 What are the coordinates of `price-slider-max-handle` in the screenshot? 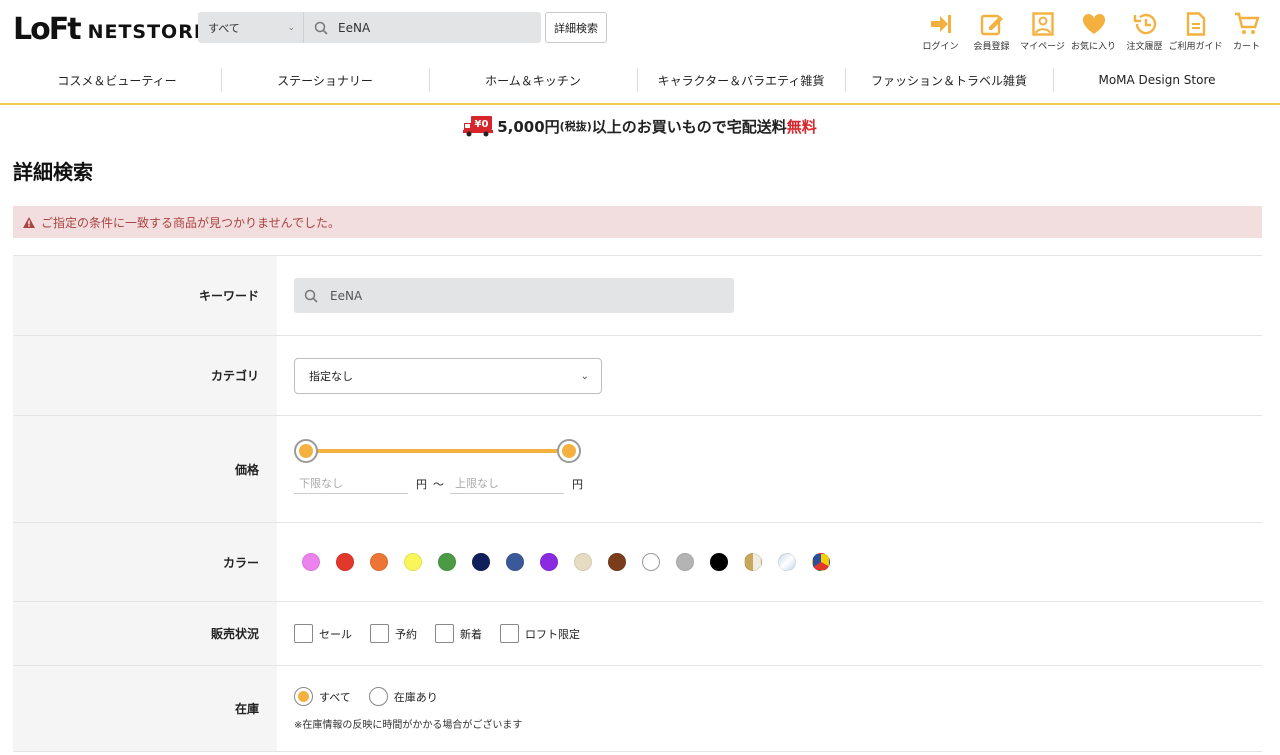 It's located at (569, 451).